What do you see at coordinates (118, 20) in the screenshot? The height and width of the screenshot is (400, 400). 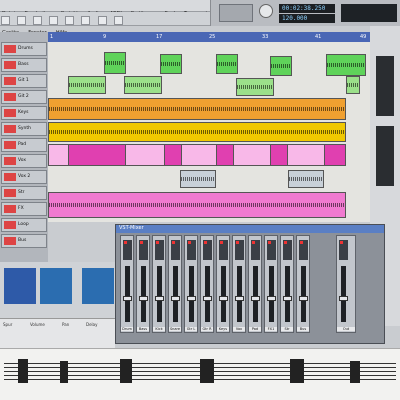 I see `tool-draw-icon` at bounding box center [118, 20].